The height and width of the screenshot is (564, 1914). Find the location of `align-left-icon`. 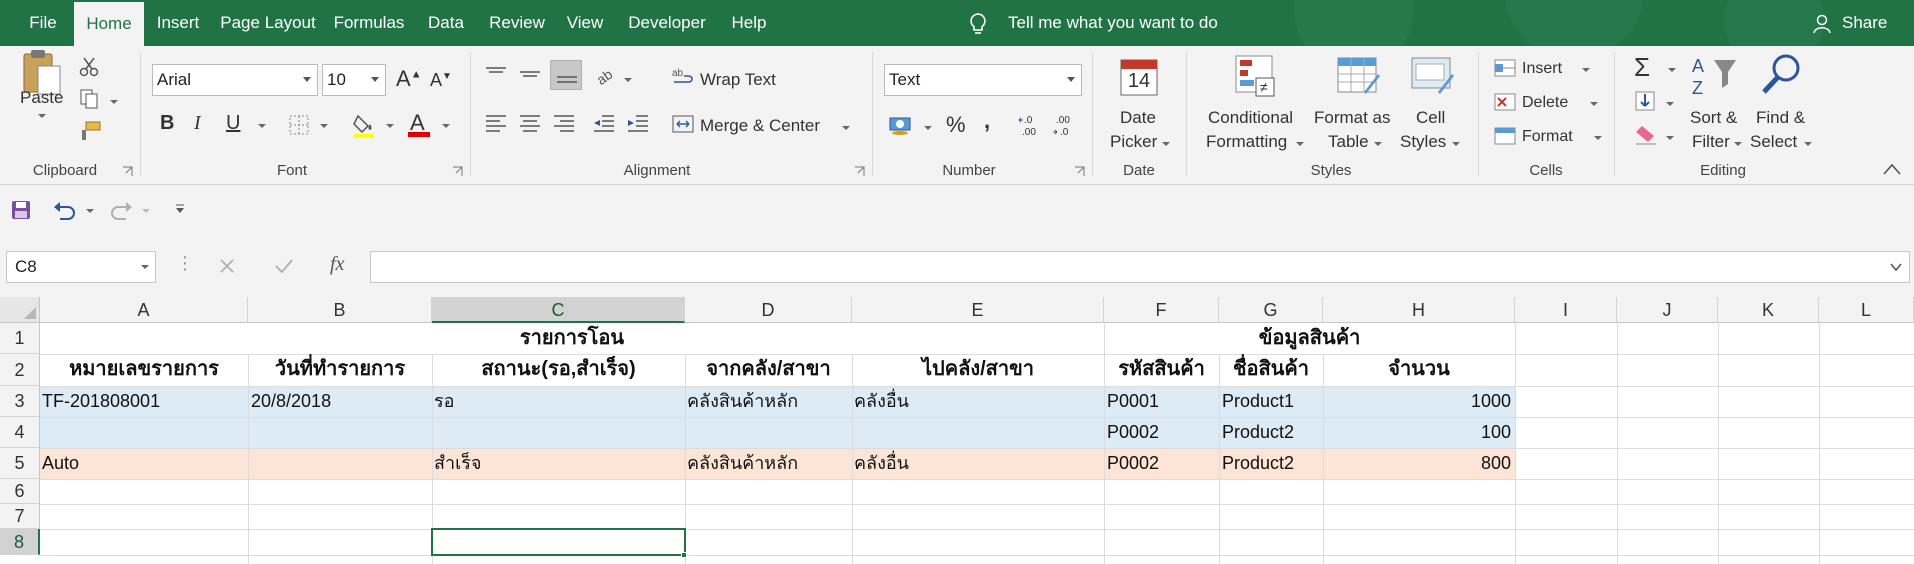

align-left-icon is located at coordinates (496, 123).